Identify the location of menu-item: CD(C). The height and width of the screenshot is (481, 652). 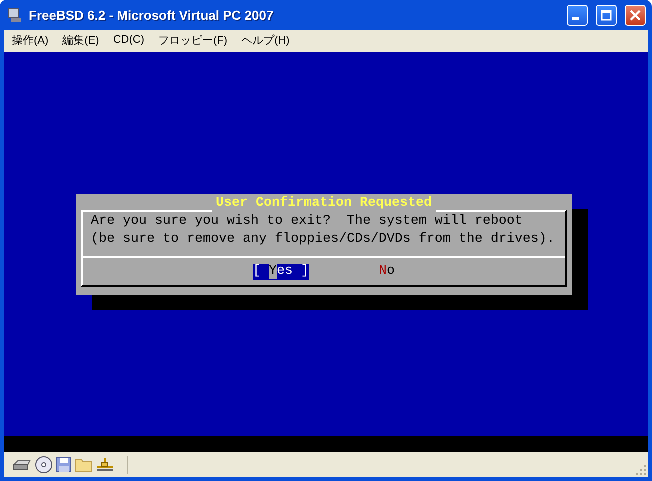
(129, 40).